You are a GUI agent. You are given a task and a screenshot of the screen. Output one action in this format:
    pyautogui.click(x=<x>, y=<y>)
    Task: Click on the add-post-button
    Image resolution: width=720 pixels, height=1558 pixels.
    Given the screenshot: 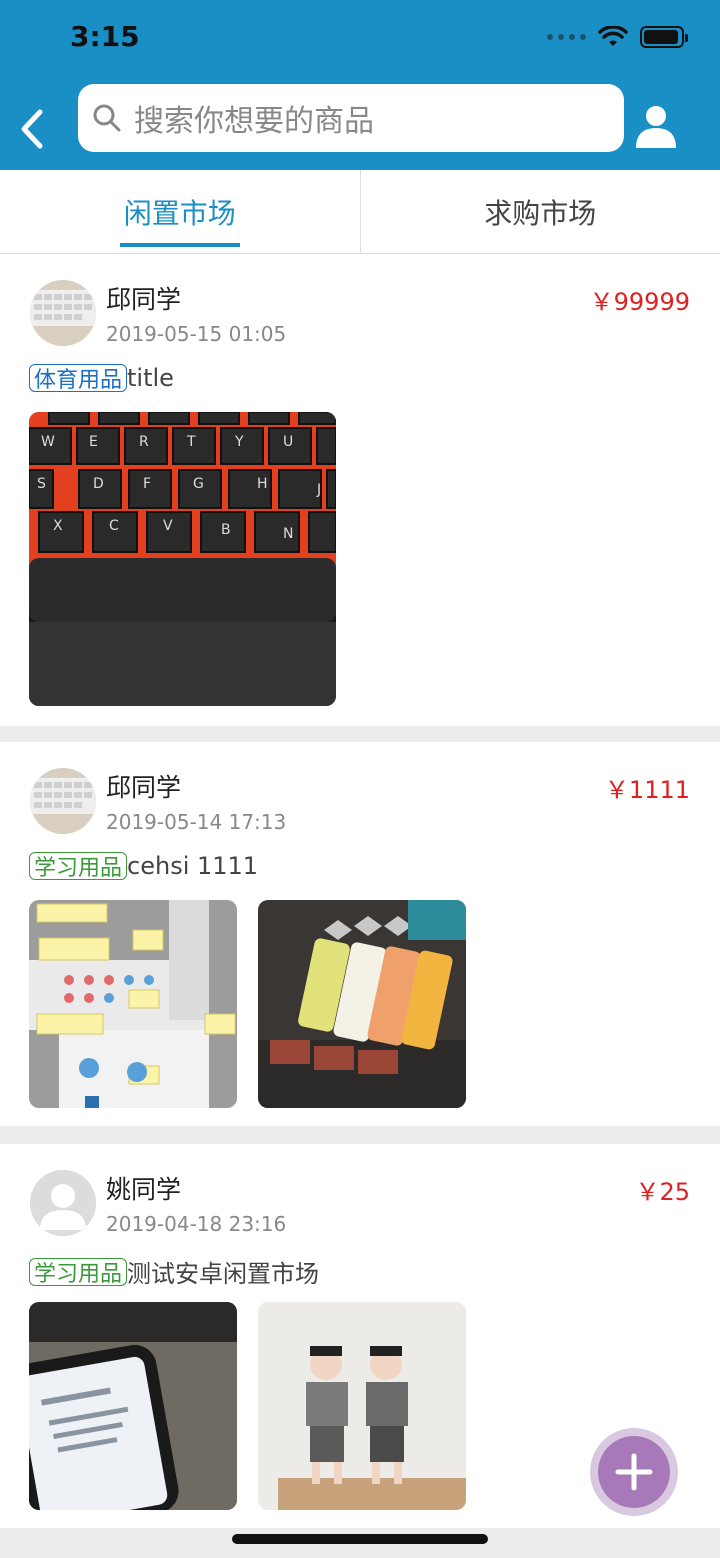 What is the action you would take?
    pyautogui.click(x=634, y=1472)
    